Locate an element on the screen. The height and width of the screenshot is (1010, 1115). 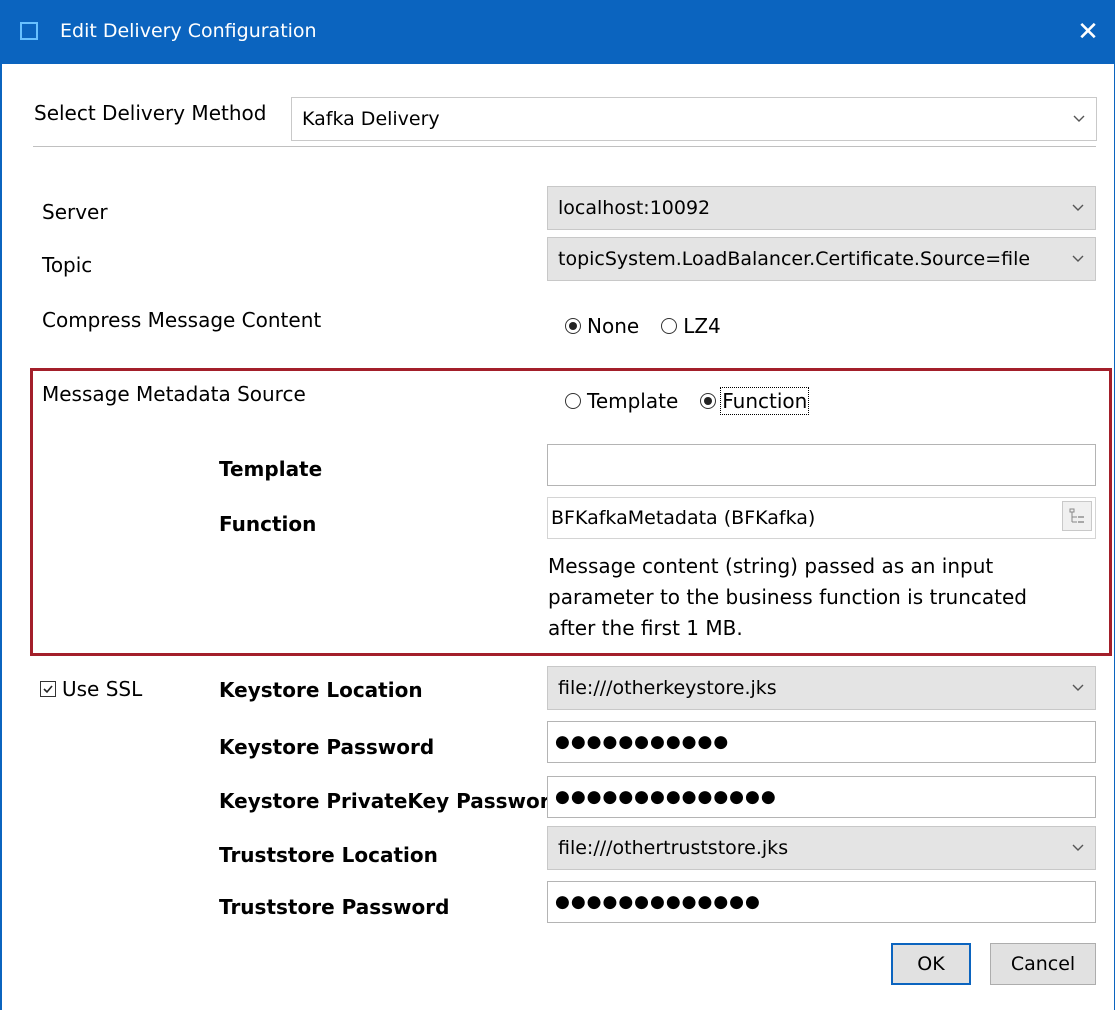
cancel-button: Cancel is located at coordinates (1043, 964).